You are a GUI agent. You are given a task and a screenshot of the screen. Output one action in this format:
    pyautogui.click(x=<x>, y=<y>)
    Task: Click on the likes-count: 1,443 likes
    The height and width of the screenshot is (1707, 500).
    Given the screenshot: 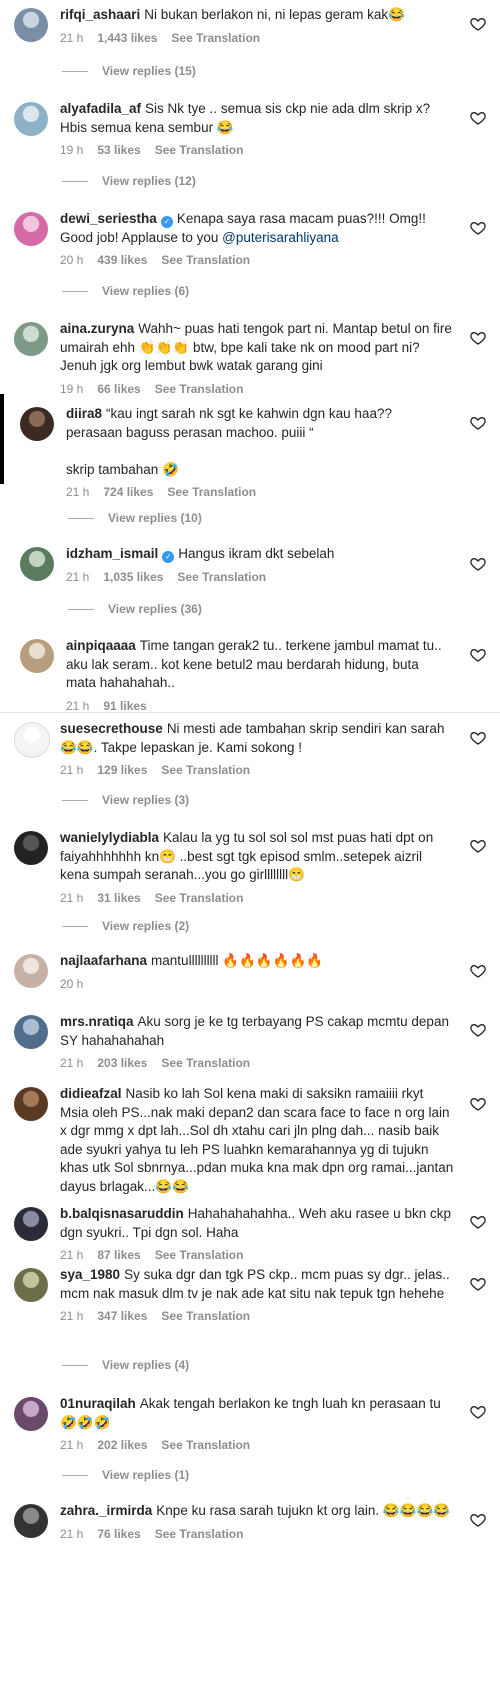 What is the action you would take?
    pyautogui.click(x=127, y=38)
    